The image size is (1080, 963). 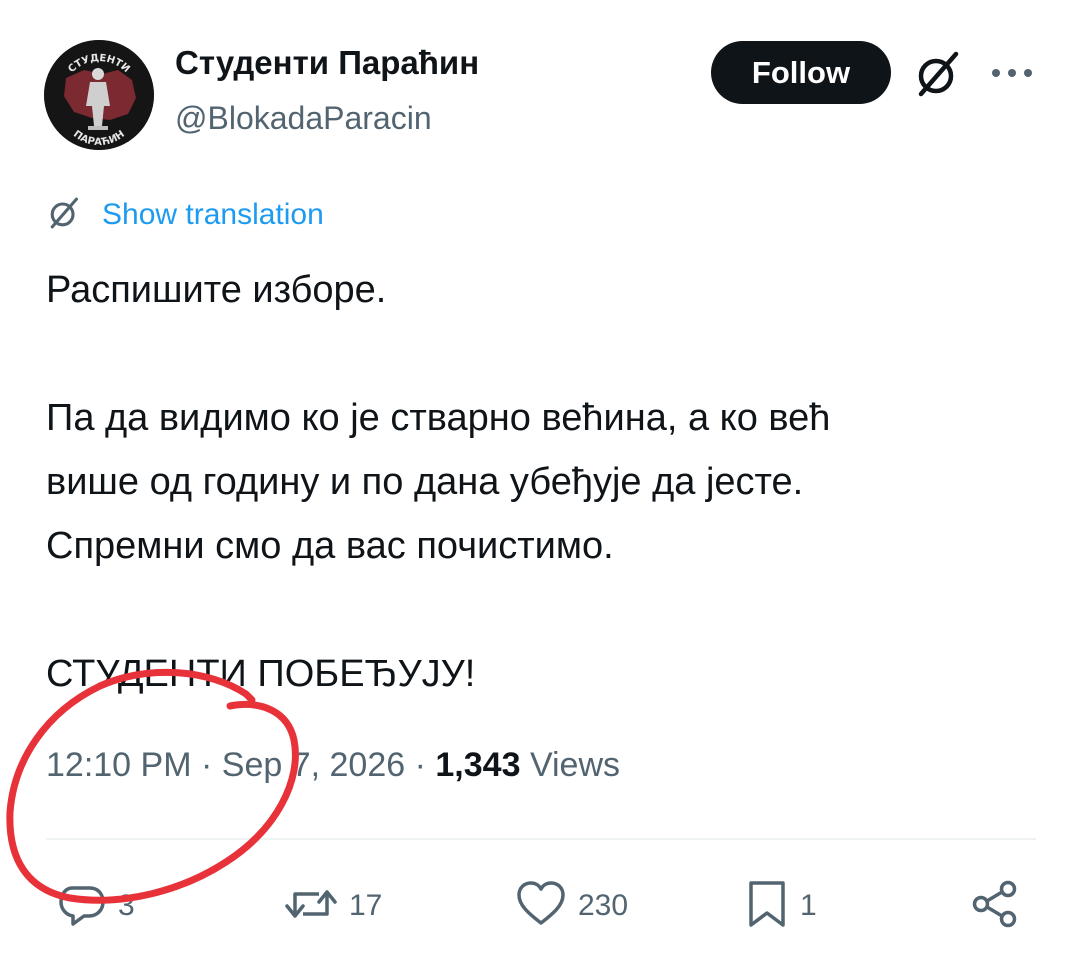 I want to click on tweet-line: Распишите изборе., so click(x=216, y=290).